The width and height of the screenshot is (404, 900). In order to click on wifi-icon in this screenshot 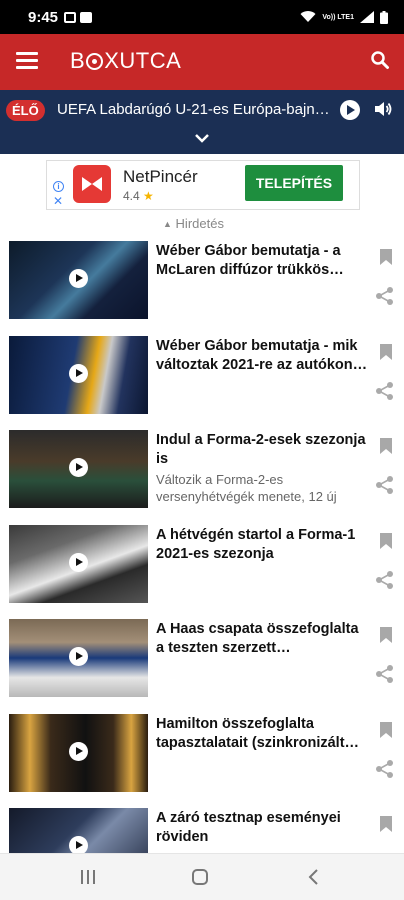, I will do `click(308, 16)`.